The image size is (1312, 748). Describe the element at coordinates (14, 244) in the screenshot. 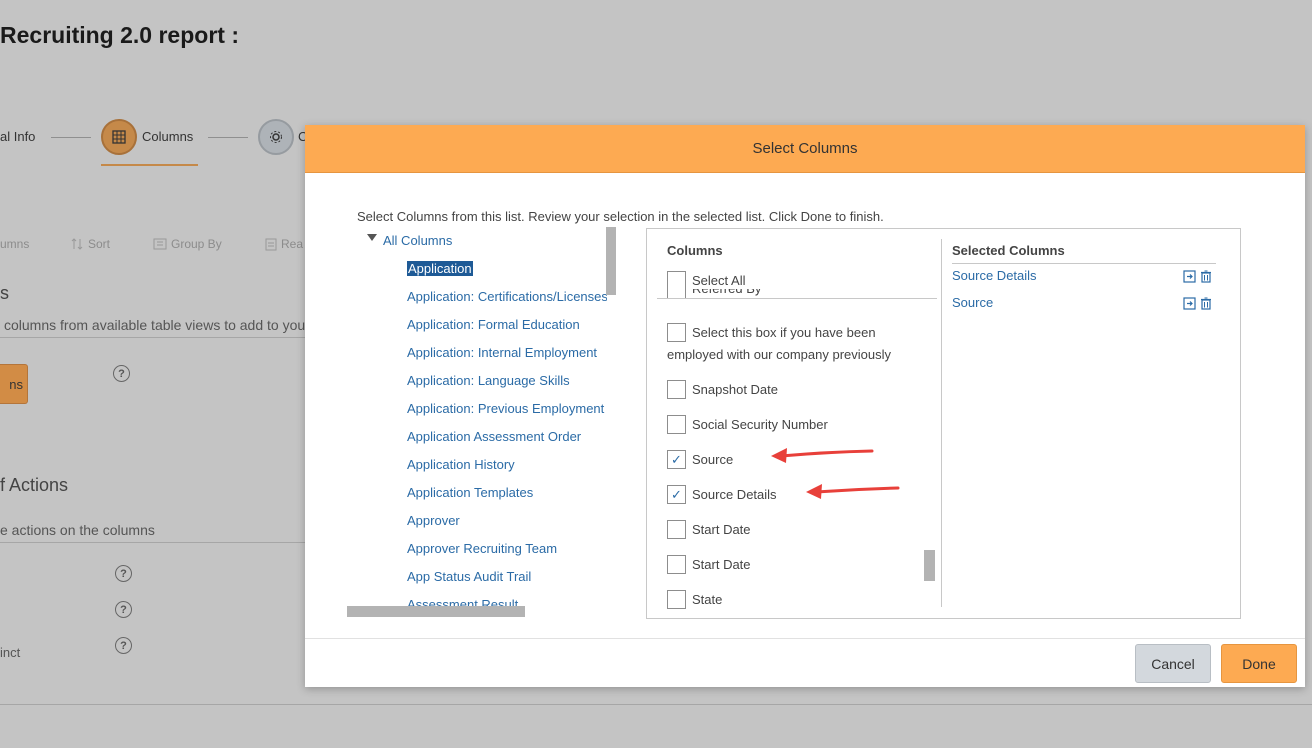

I see `toolbar-columns: umns` at that location.